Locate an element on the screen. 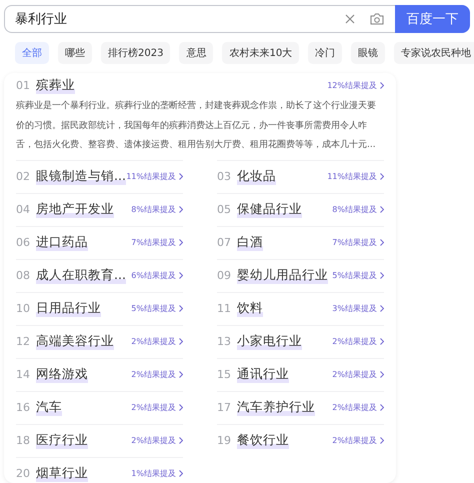  search-button: 百度一下 is located at coordinates (432, 19).